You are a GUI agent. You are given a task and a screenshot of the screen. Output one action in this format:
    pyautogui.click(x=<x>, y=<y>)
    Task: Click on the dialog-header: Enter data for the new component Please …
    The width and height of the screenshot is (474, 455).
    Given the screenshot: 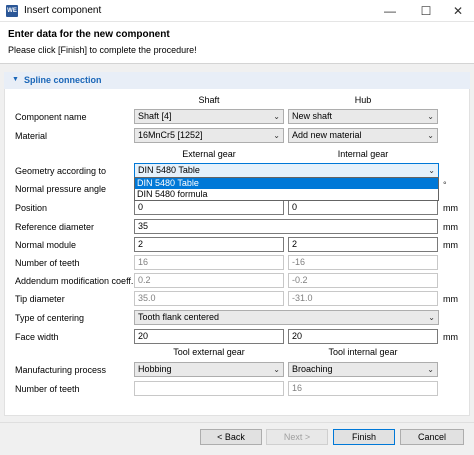 What is the action you would take?
    pyautogui.click(x=237, y=43)
    